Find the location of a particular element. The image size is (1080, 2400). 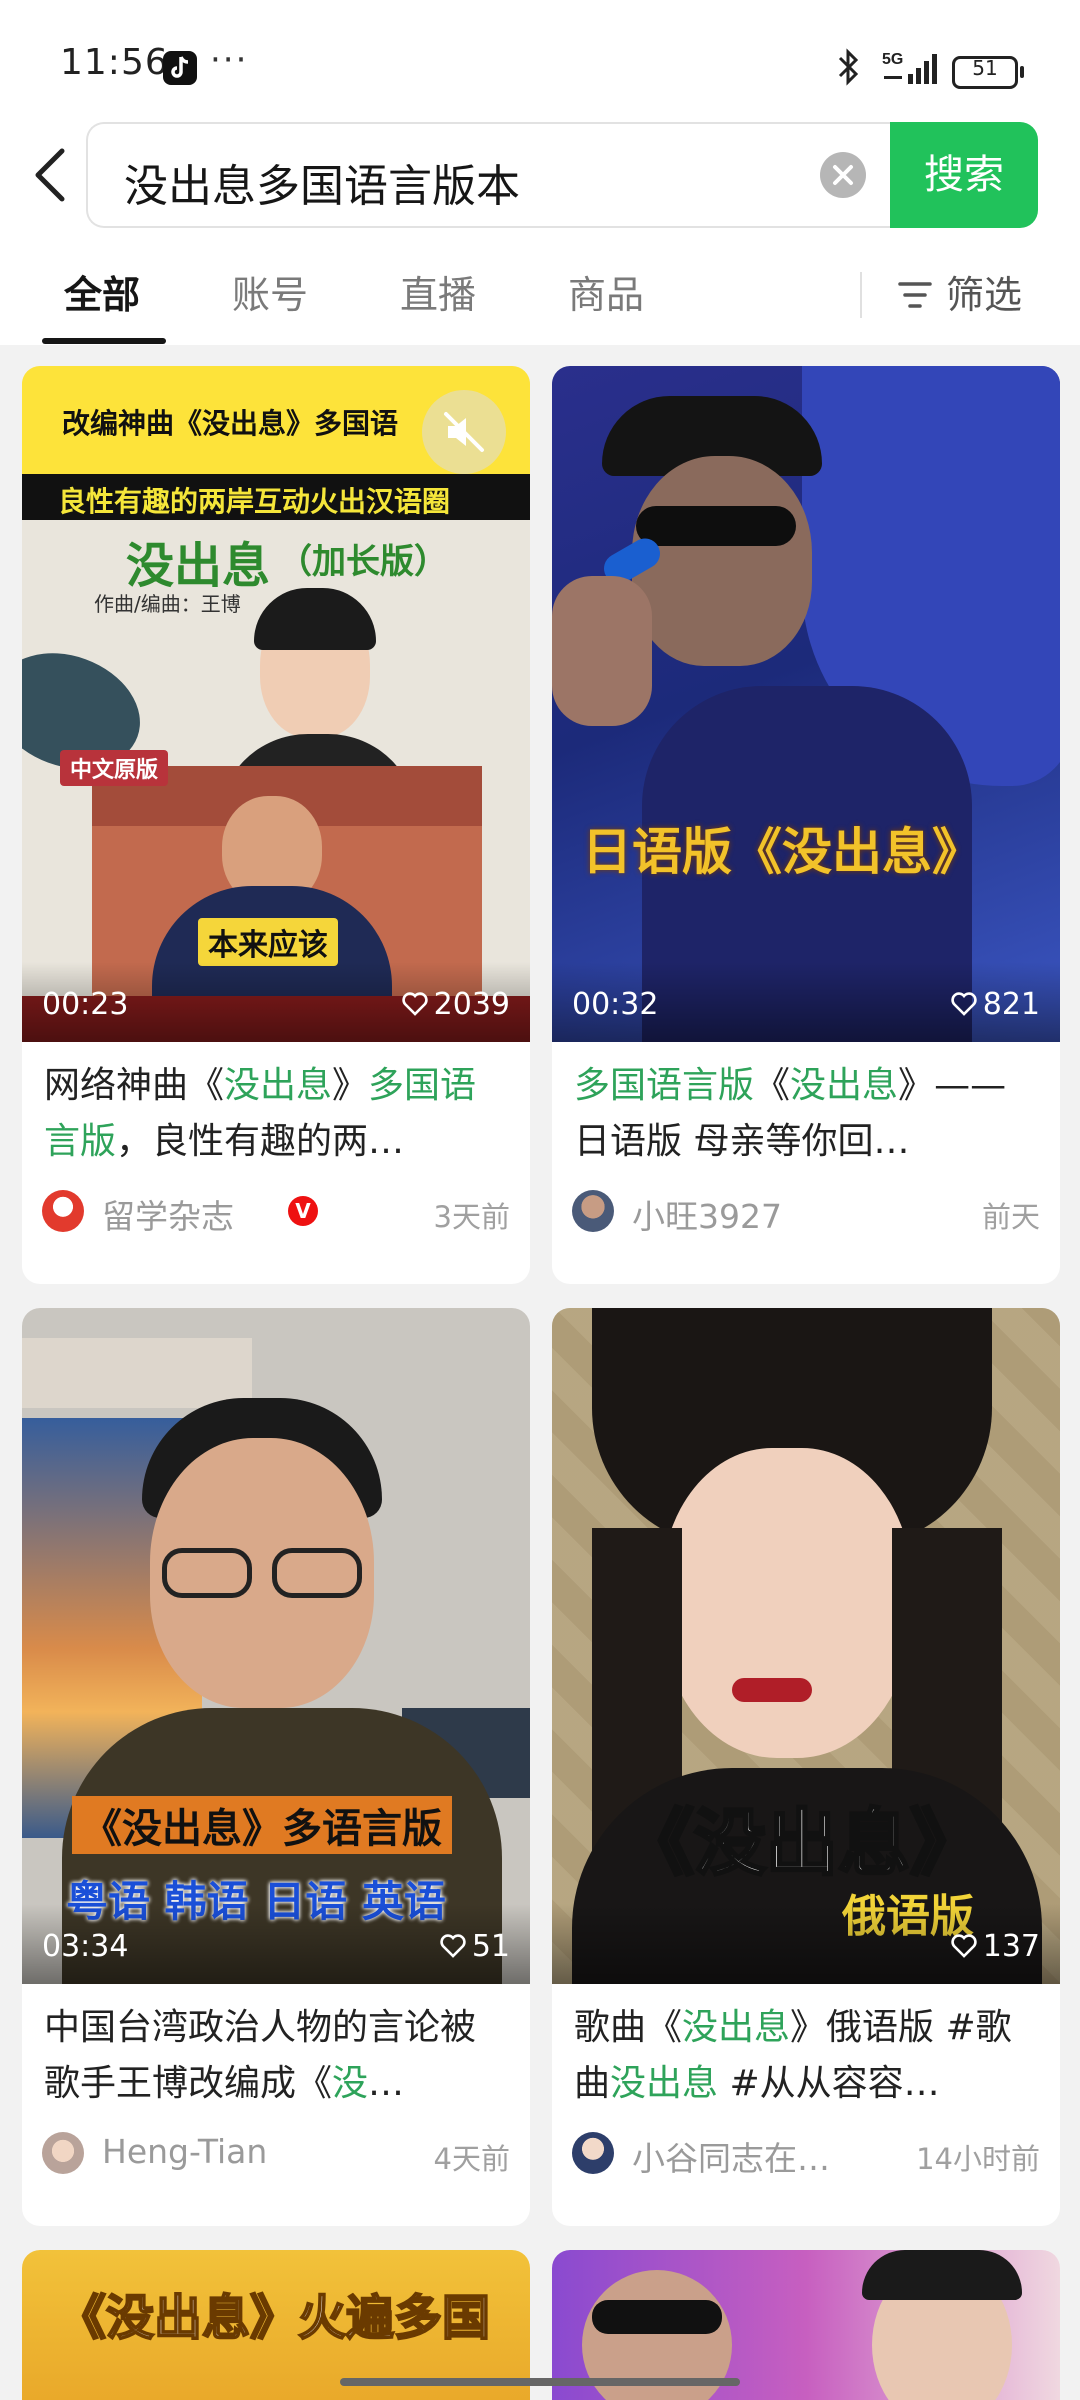

thumbnail-caption: 《没出息》多语言版 is located at coordinates (262, 1829).